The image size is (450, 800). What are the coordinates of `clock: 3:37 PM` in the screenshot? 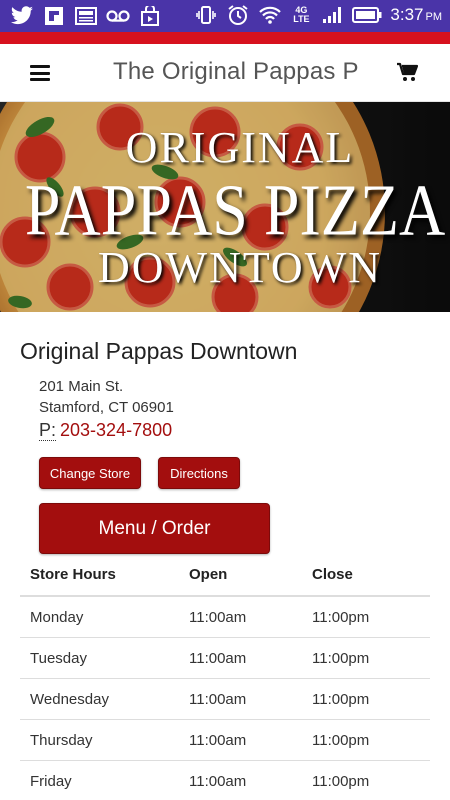 It's located at (416, 15).